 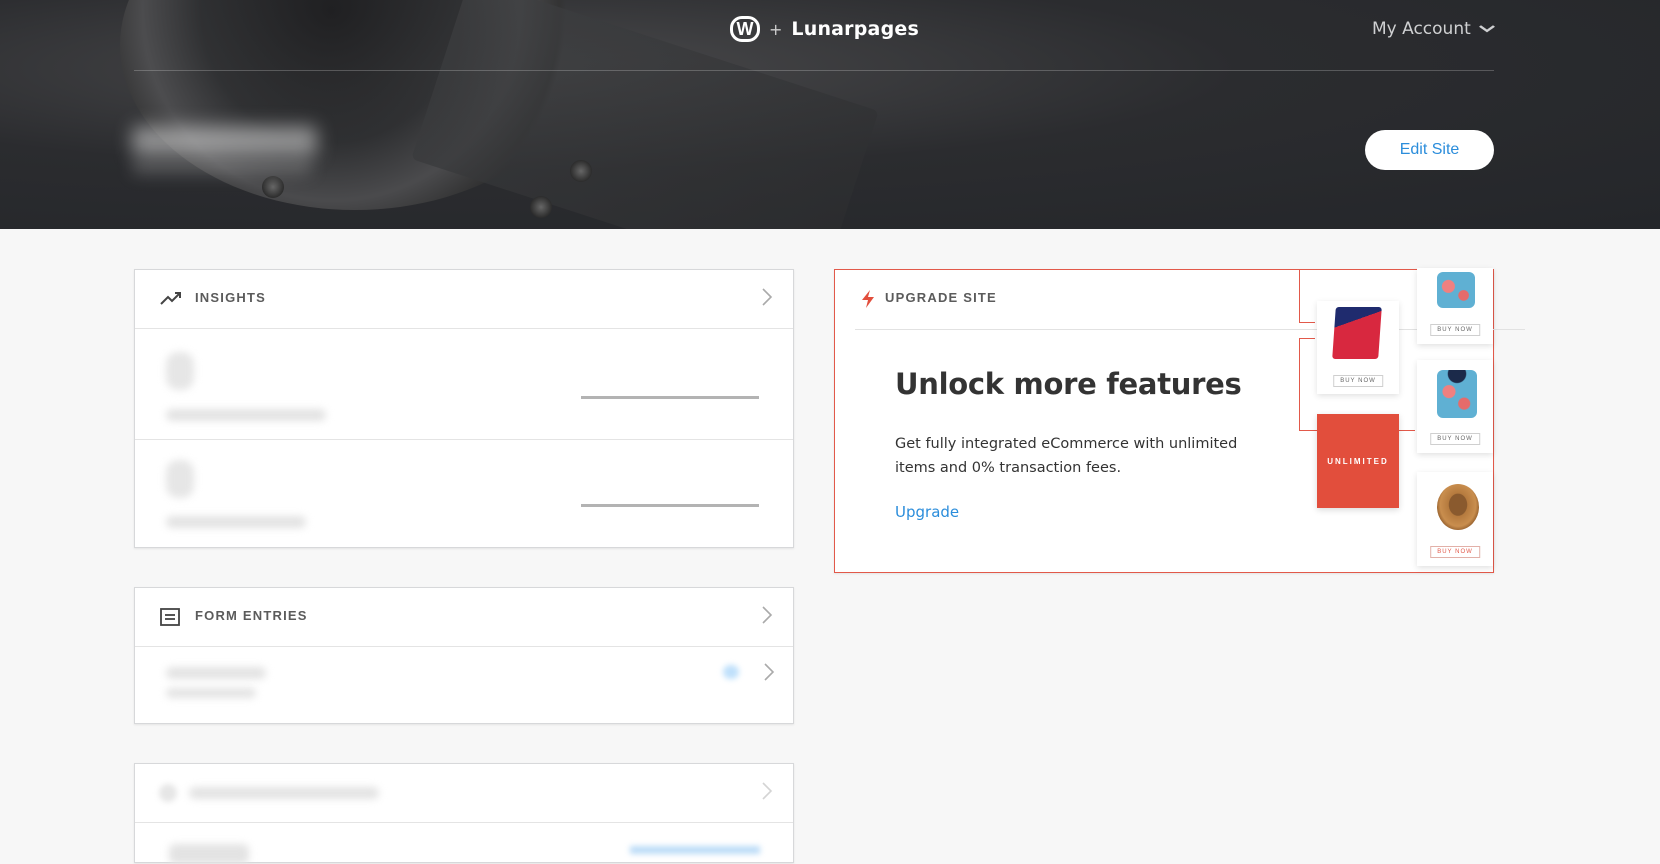 I want to click on upgrade-headline: Unlock more features, so click(x=1068, y=384).